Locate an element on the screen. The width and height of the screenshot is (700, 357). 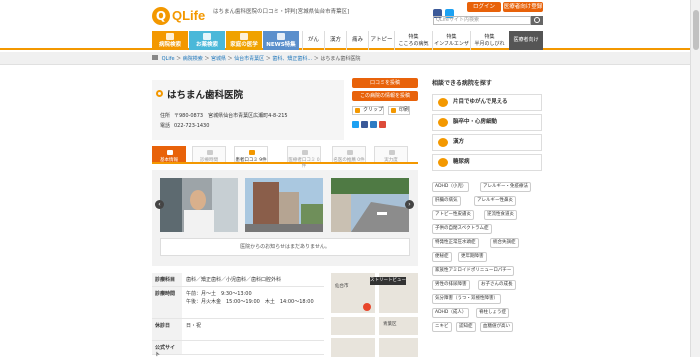
gallery-prev-icon: ‹ is located at coordinates (159, 204).